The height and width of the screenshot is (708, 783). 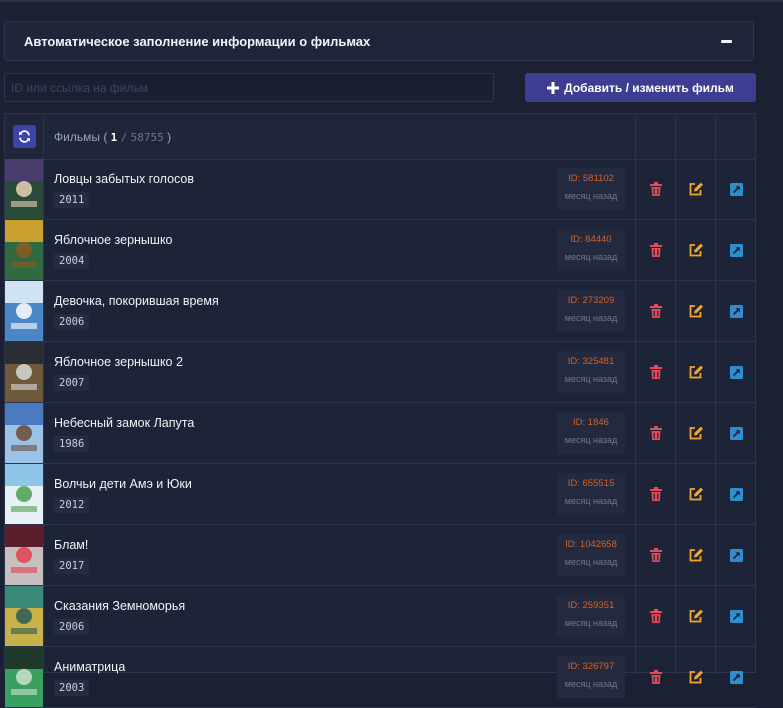 I want to click on film-year: 2006, so click(x=72, y=627).